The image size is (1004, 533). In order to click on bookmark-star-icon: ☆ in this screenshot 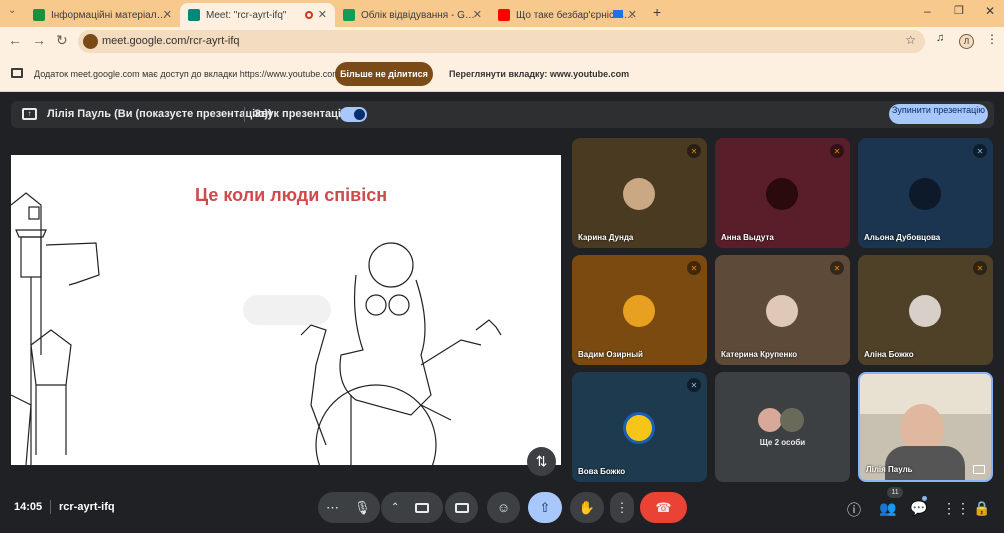, I will do `click(910, 40)`.